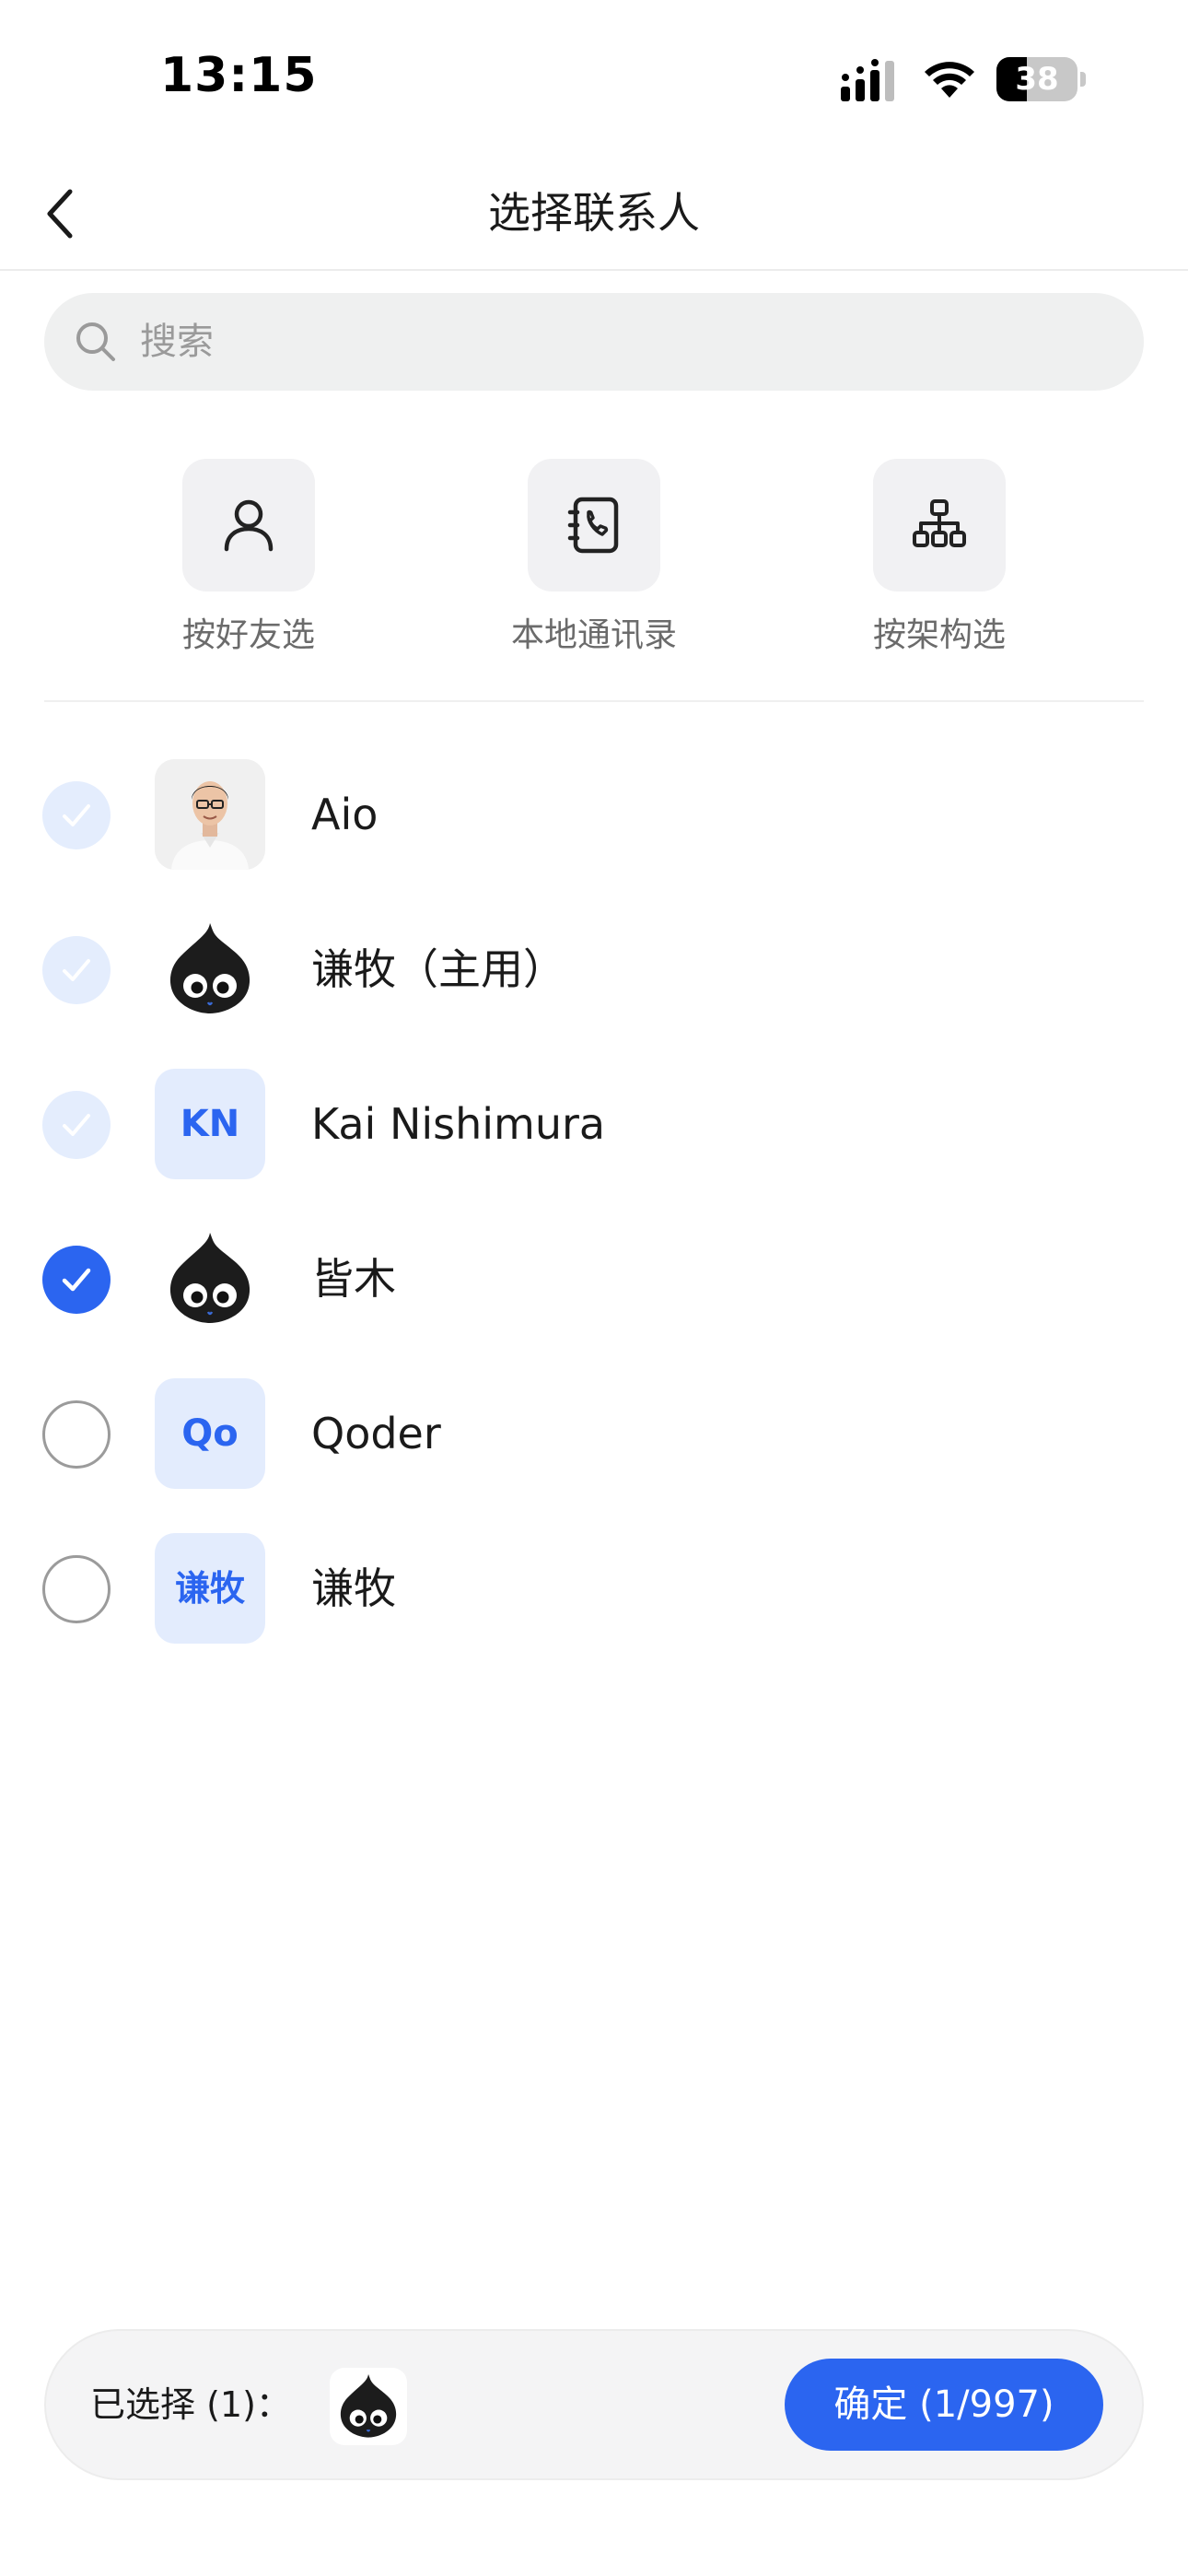 Image resolution: width=1188 pixels, height=2576 pixels. Describe the element at coordinates (60, 214) in the screenshot. I see `chevron-left-icon` at that location.